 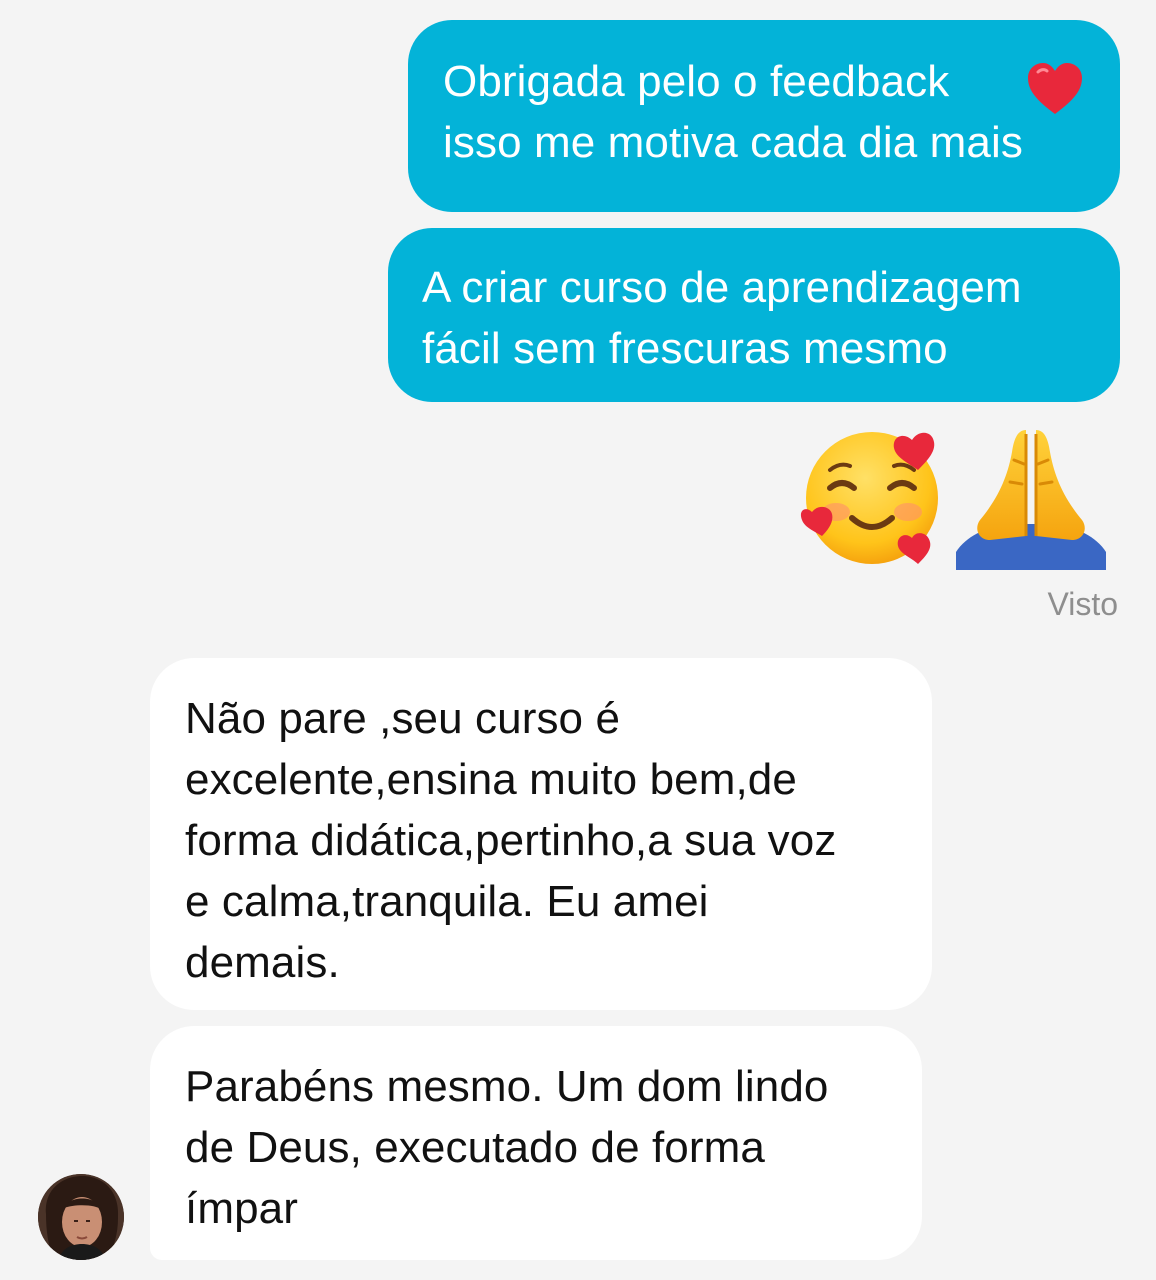 I want to click on sender-avatar, so click(x=81, y=1217).